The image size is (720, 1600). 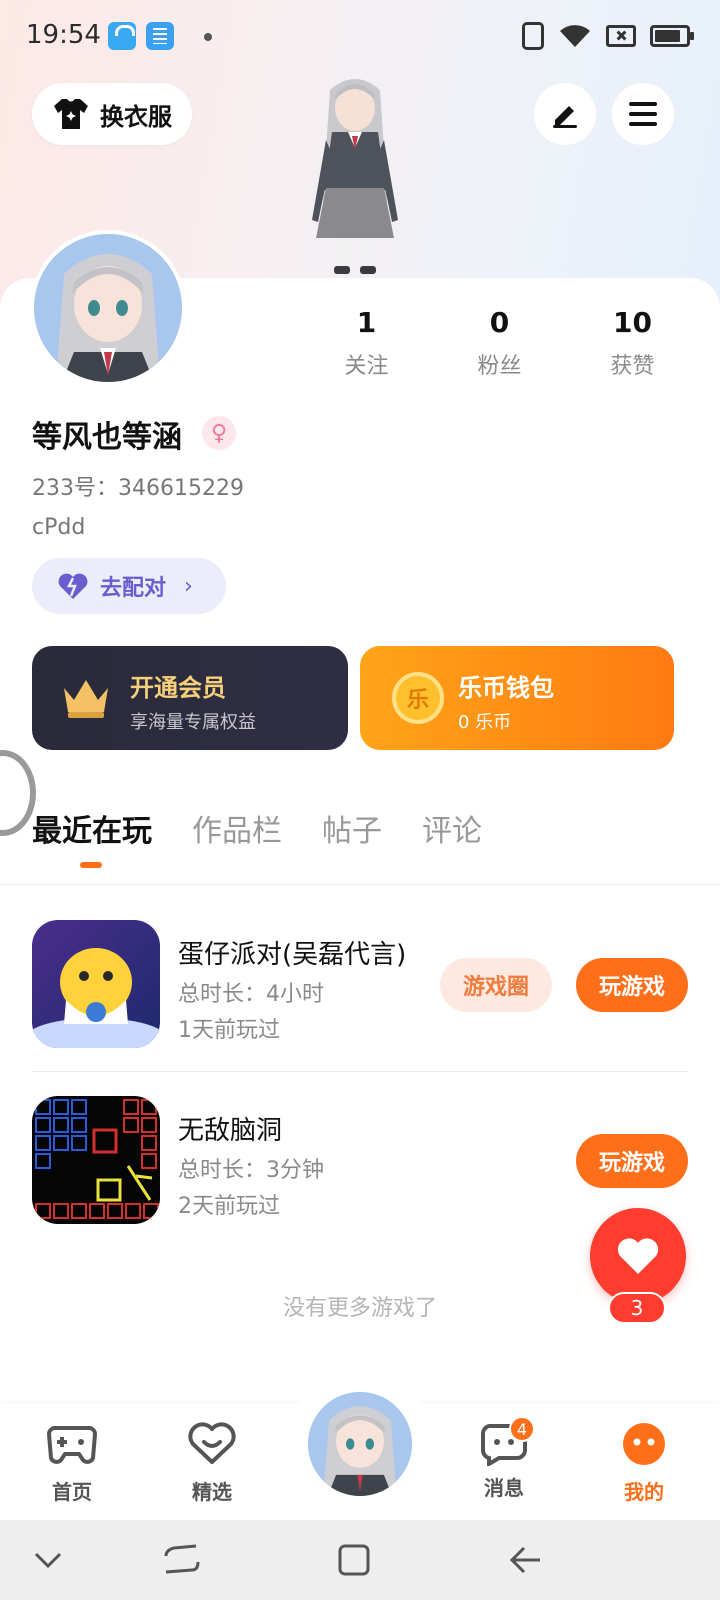 What do you see at coordinates (72, 1492) in the screenshot?
I see `nav-home-label: 首页` at bounding box center [72, 1492].